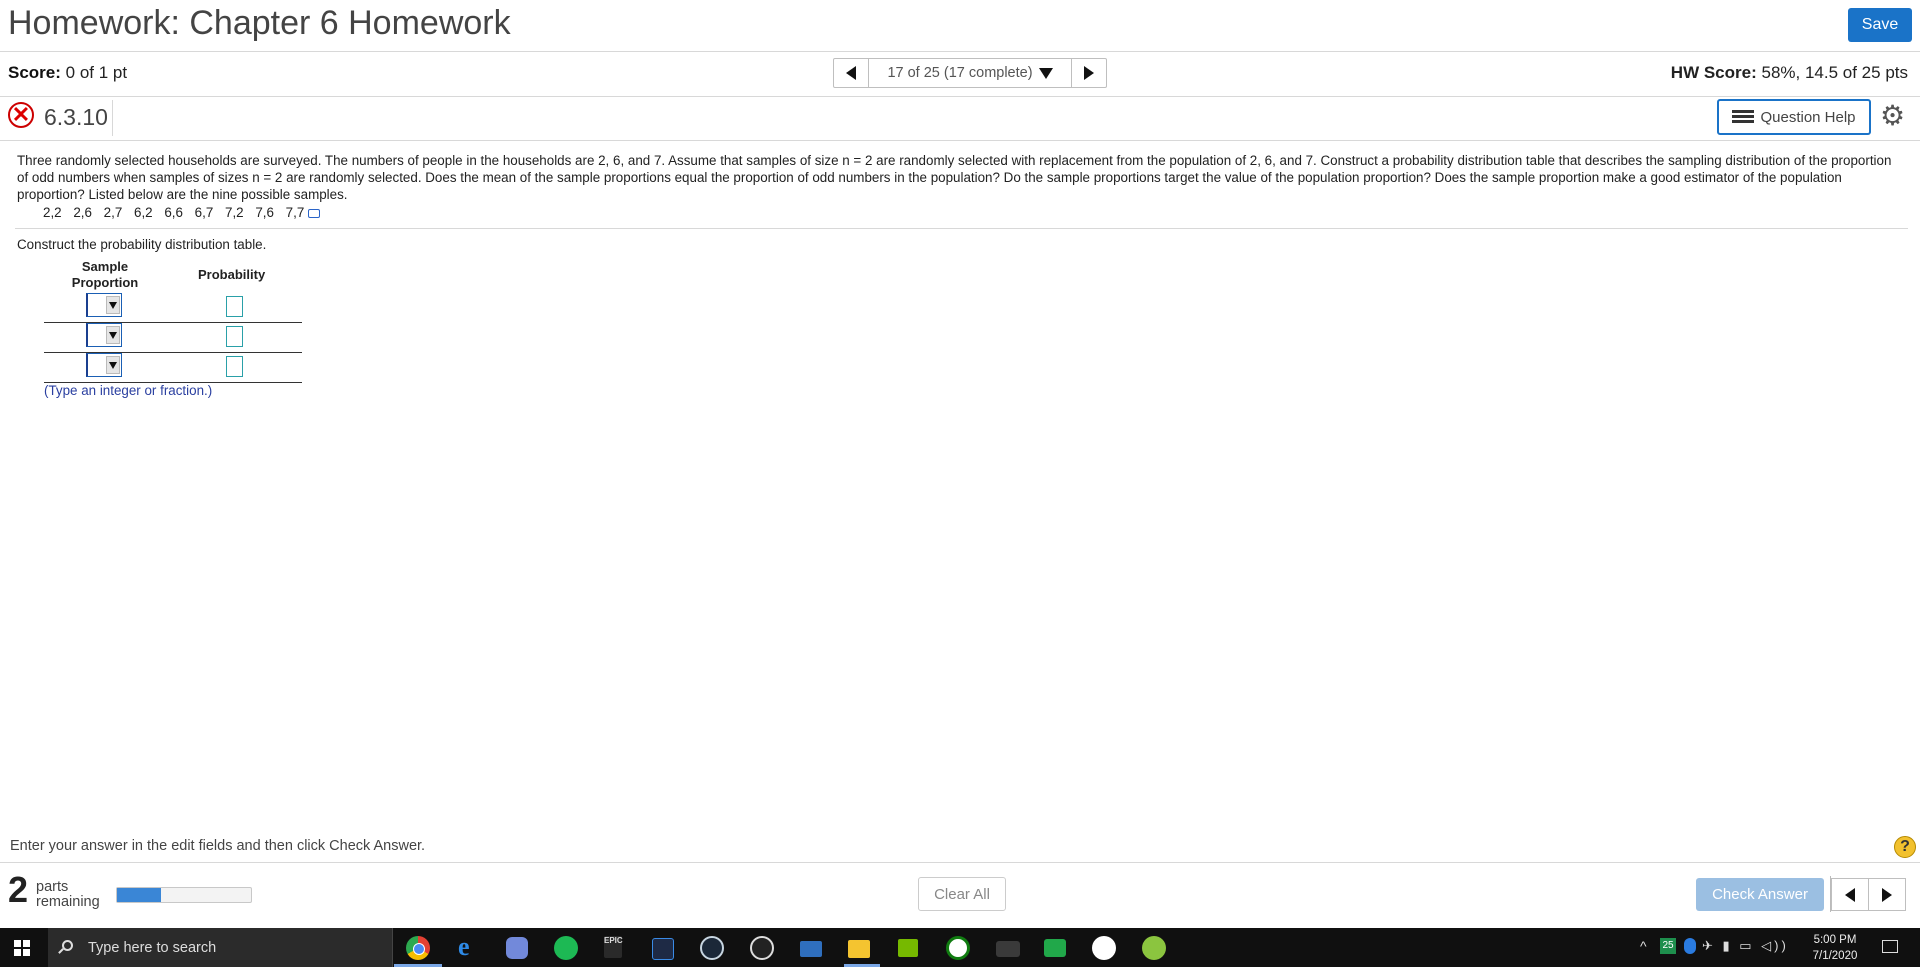  I want to click on taskbar-clock: 5:00 PM 7/1/2020, so click(1835, 948).